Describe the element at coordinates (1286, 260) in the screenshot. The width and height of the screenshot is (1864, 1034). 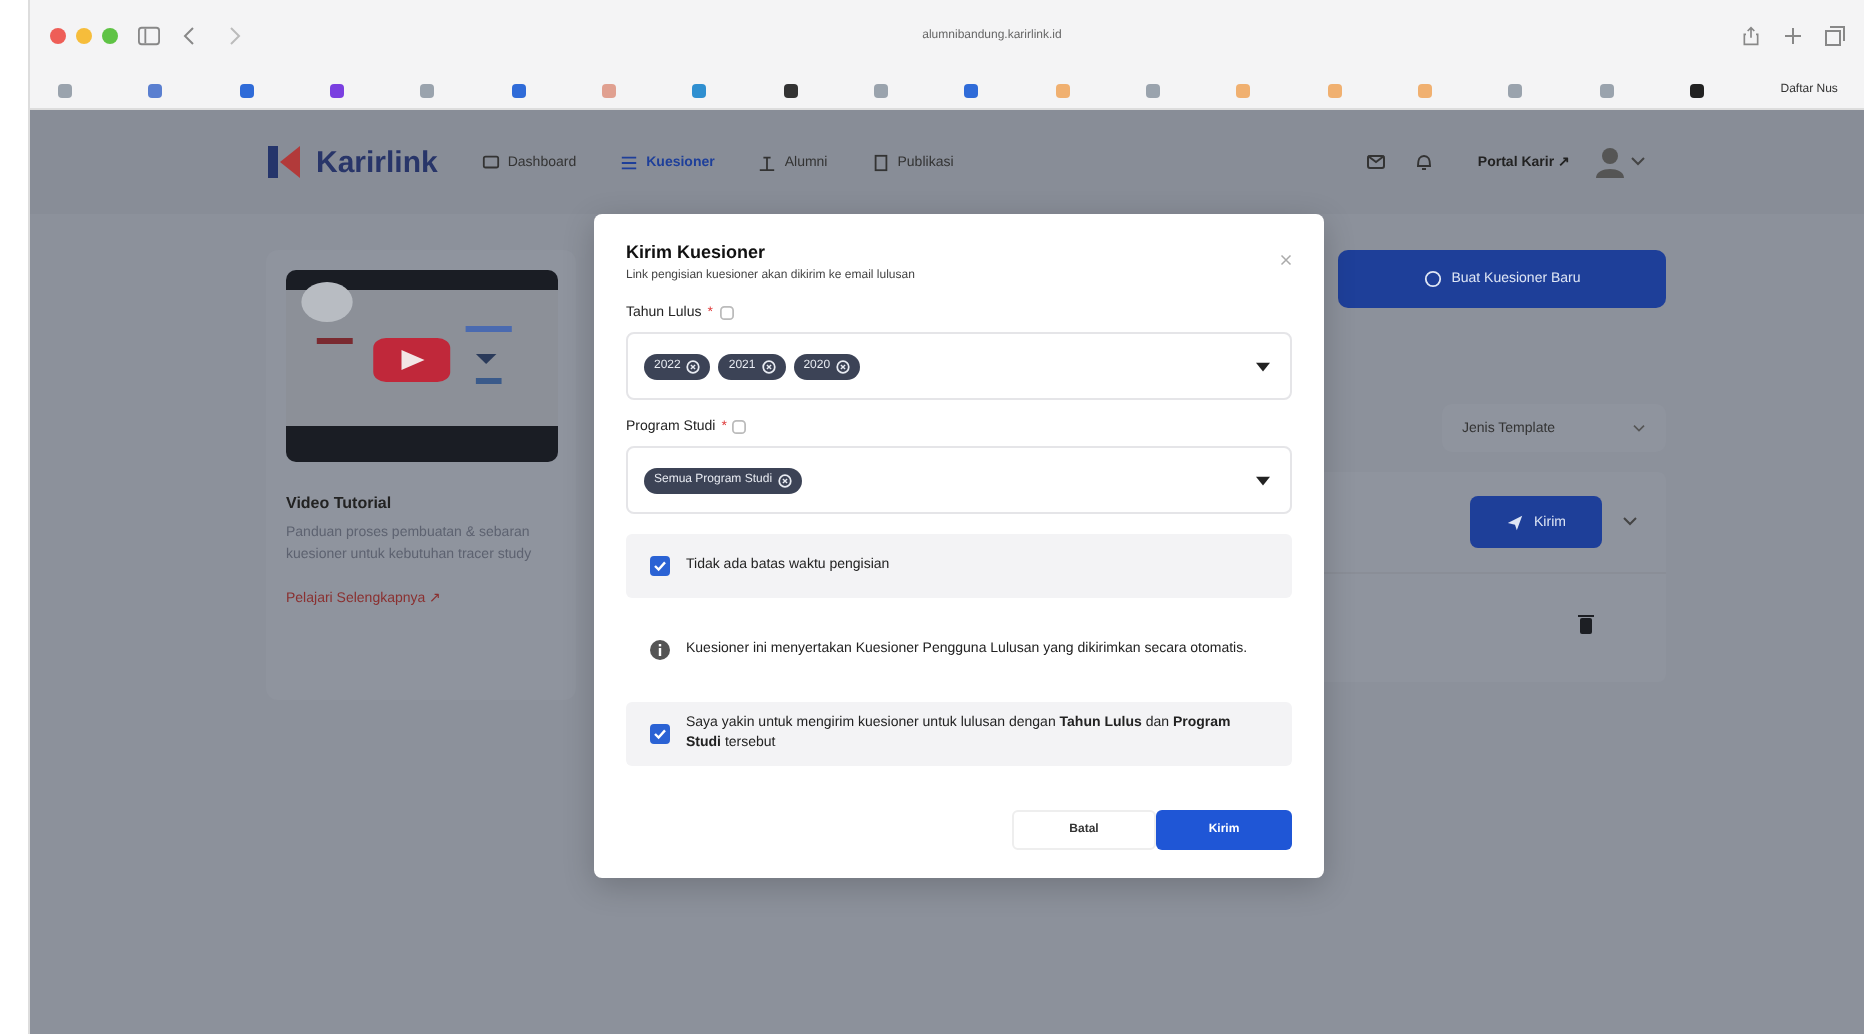
I see `close-icon` at that location.